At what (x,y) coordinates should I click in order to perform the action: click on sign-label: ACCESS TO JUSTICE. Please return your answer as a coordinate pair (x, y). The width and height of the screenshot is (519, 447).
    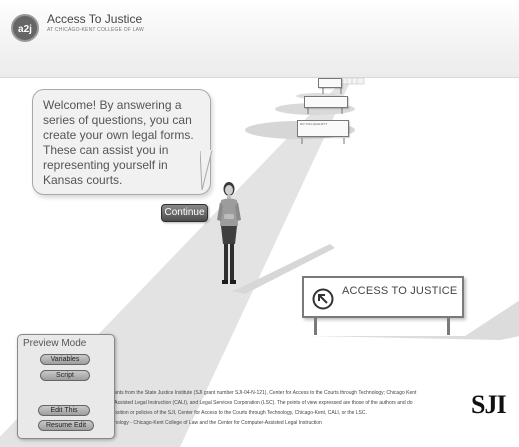
    Looking at the image, I should click on (400, 291).